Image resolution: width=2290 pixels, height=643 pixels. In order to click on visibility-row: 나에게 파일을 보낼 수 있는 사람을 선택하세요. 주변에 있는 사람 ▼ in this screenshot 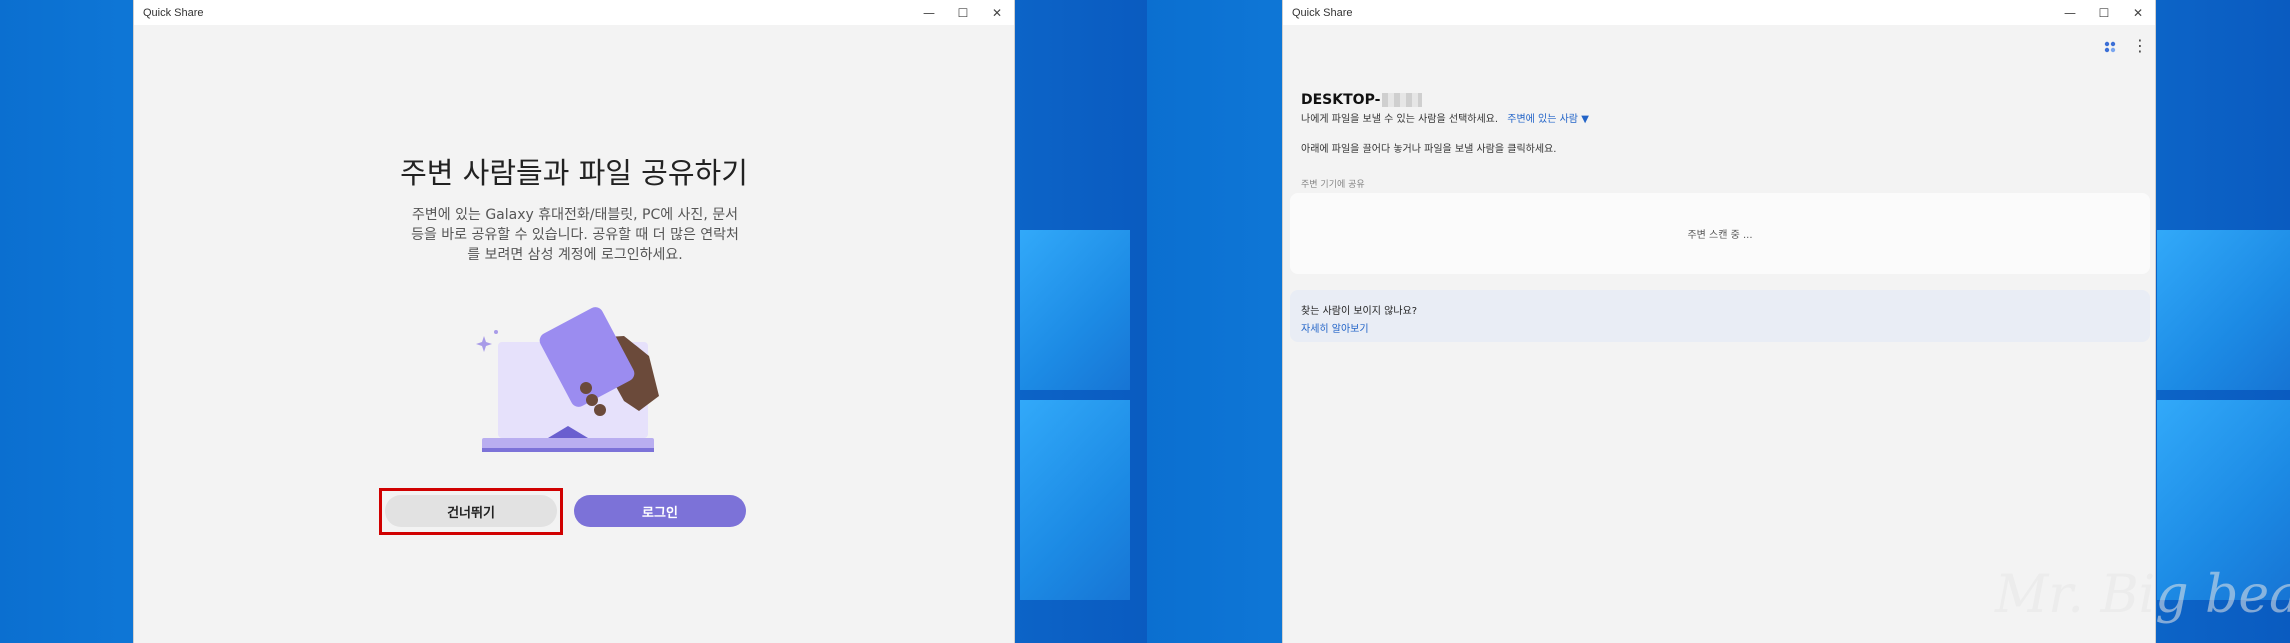, I will do `click(1445, 117)`.